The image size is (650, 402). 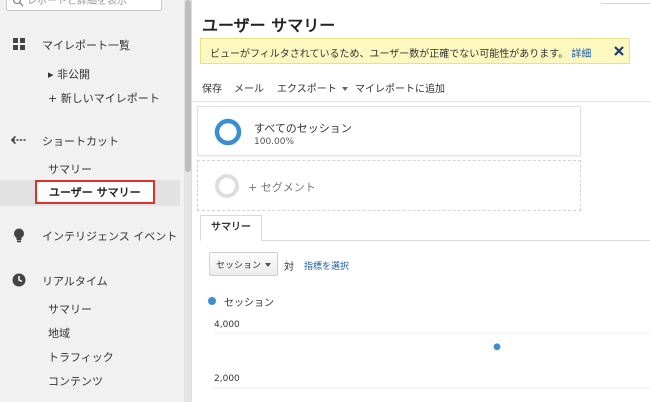 I want to click on metric-dropdown-label: セッション, so click(x=239, y=266).